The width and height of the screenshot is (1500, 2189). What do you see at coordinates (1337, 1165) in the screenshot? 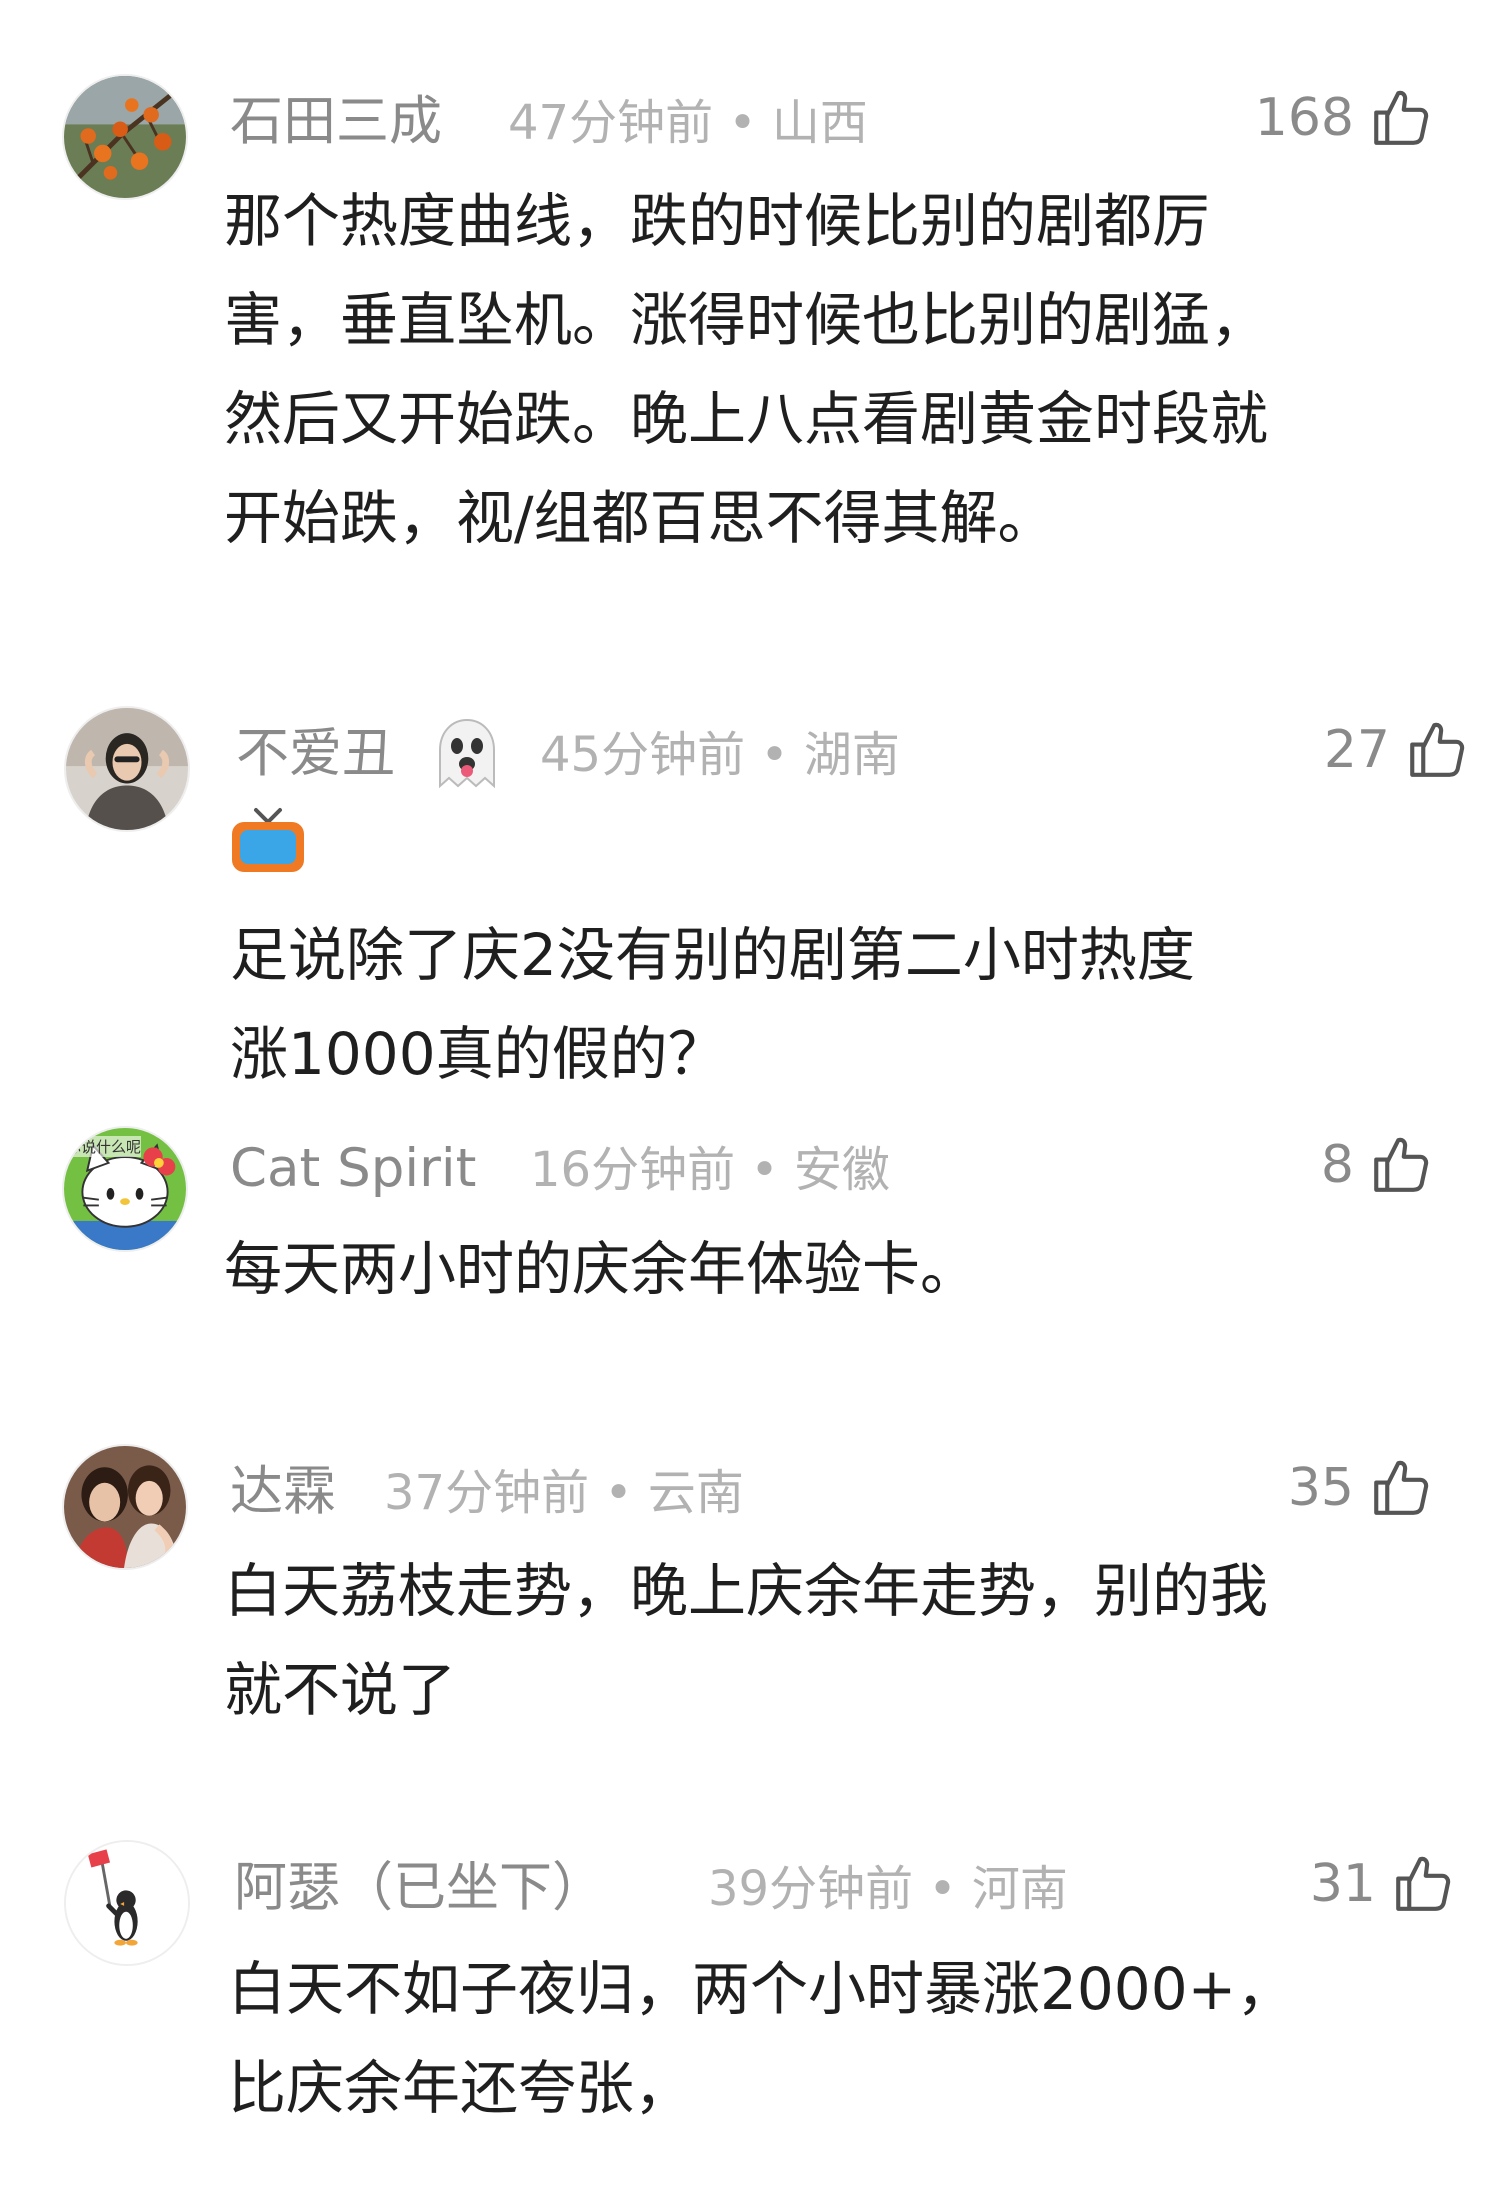
I see `like-count: 8` at bounding box center [1337, 1165].